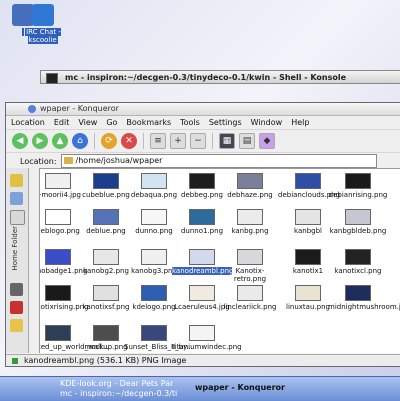  What do you see at coordinates (225, 122) in the screenshot?
I see `menu-settings: Settings` at bounding box center [225, 122].